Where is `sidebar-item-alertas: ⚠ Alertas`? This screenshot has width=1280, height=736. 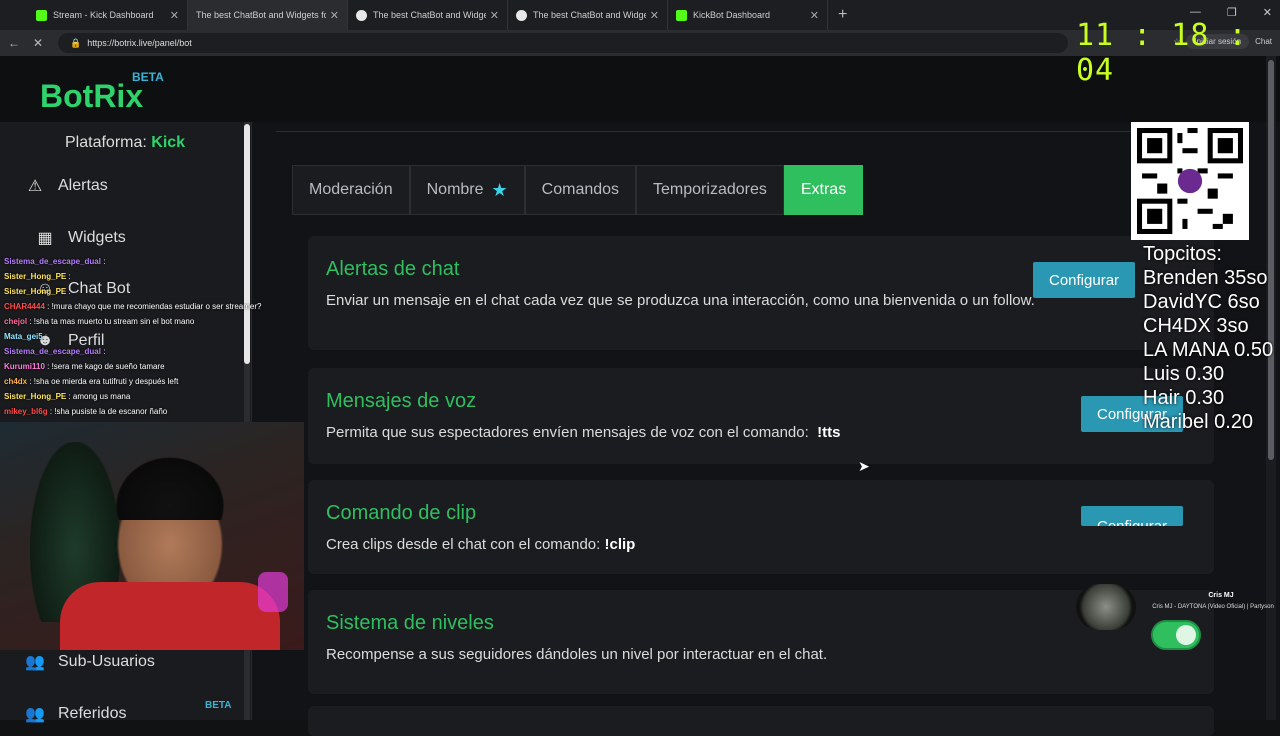 sidebar-item-alertas: ⚠ Alertas is located at coordinates (66, 186).